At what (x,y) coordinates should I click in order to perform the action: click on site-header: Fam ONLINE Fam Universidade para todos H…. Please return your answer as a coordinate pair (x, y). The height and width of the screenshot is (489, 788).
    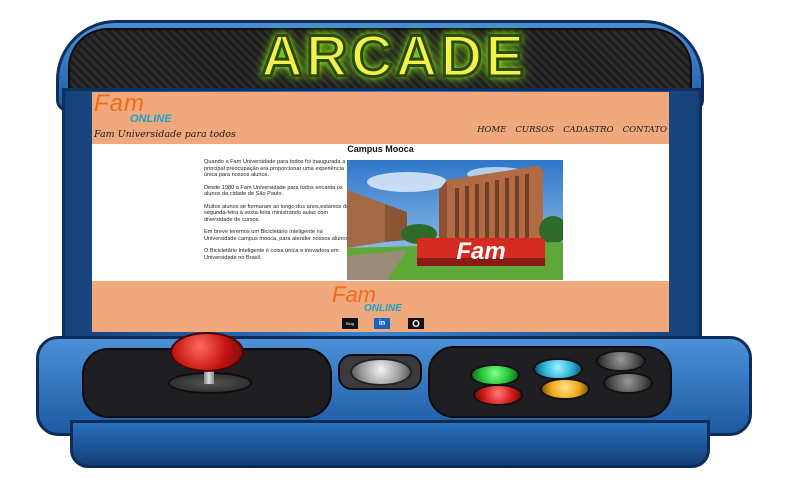
    Looking at the image, I should click on (380, 118).